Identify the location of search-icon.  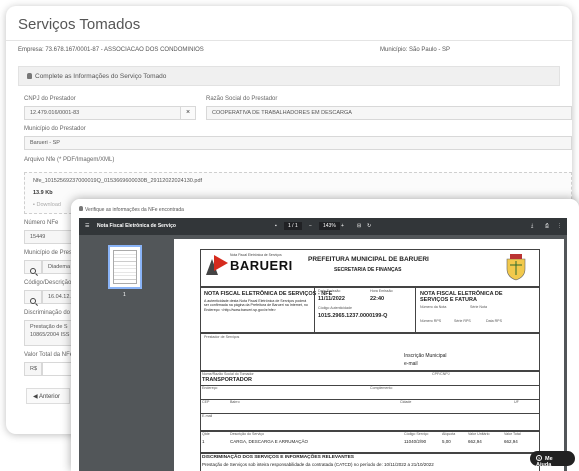
(33, 301).